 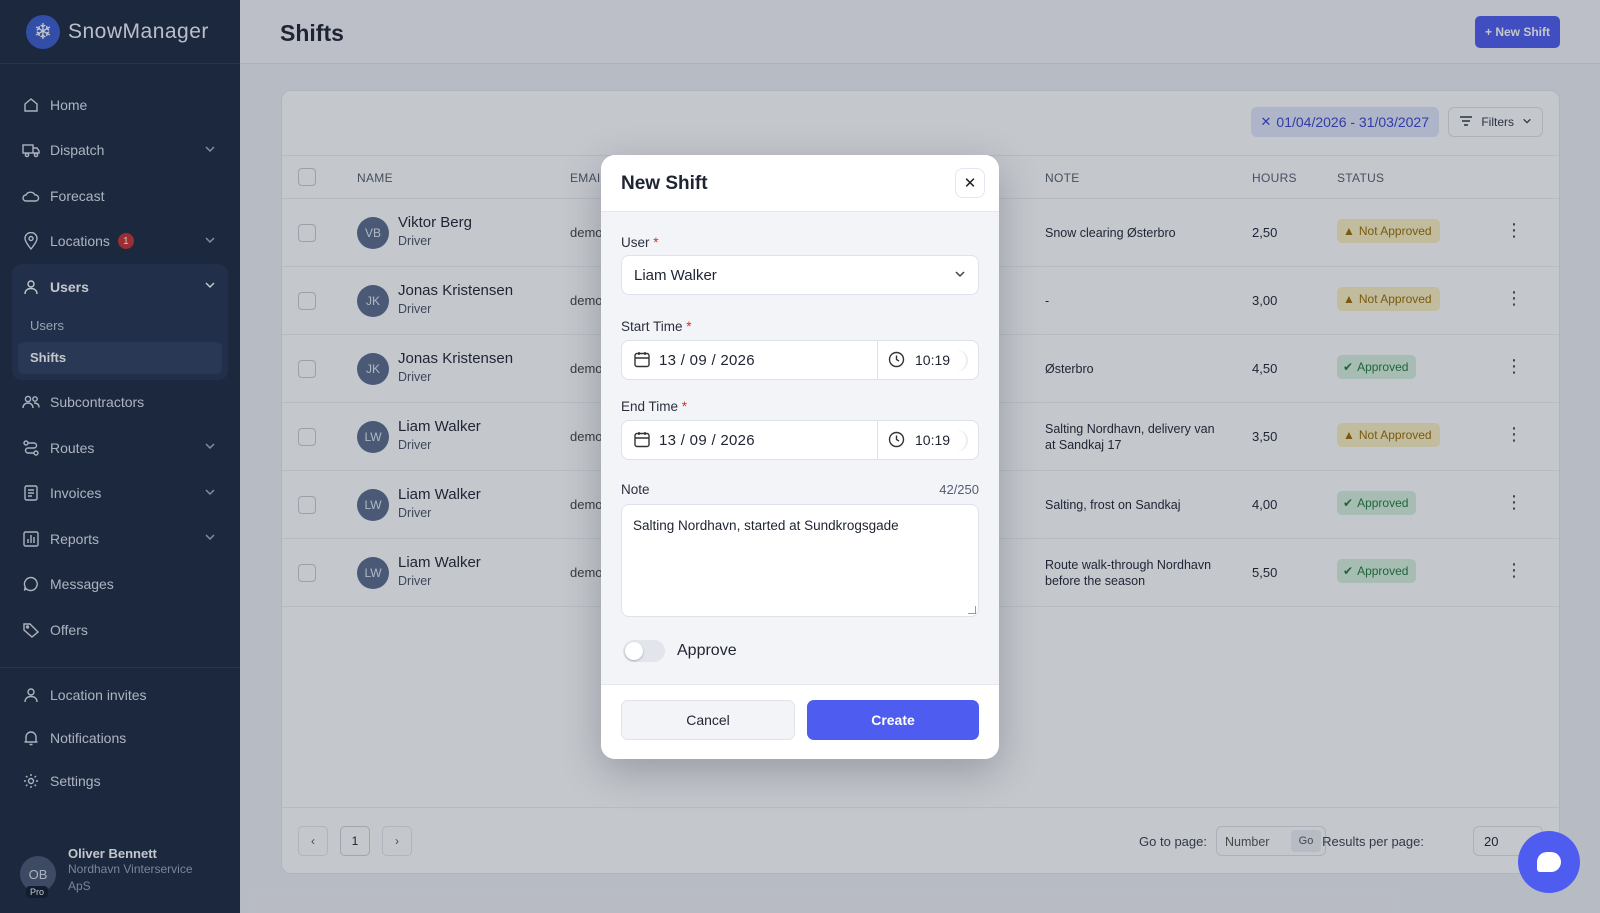 What do you see at coordinates (707, 360) in the screenshot?
I see `start-date-value: 13 / 09 / 2026` at bounding box center [707, 360].